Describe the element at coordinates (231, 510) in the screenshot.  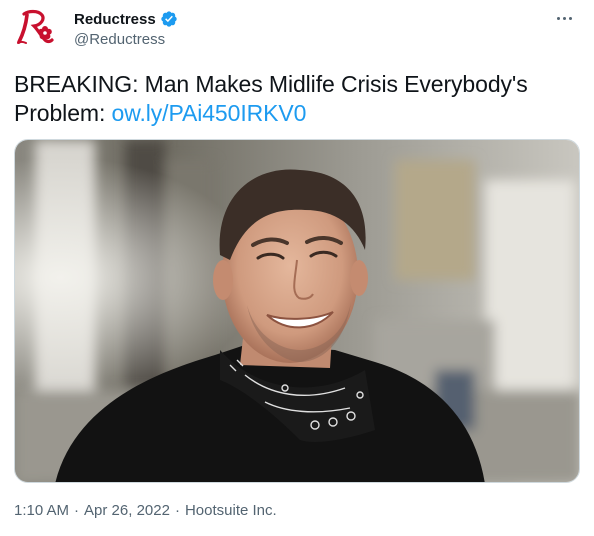
I see `tweet-source: Hootsuite Inc.` at that location.